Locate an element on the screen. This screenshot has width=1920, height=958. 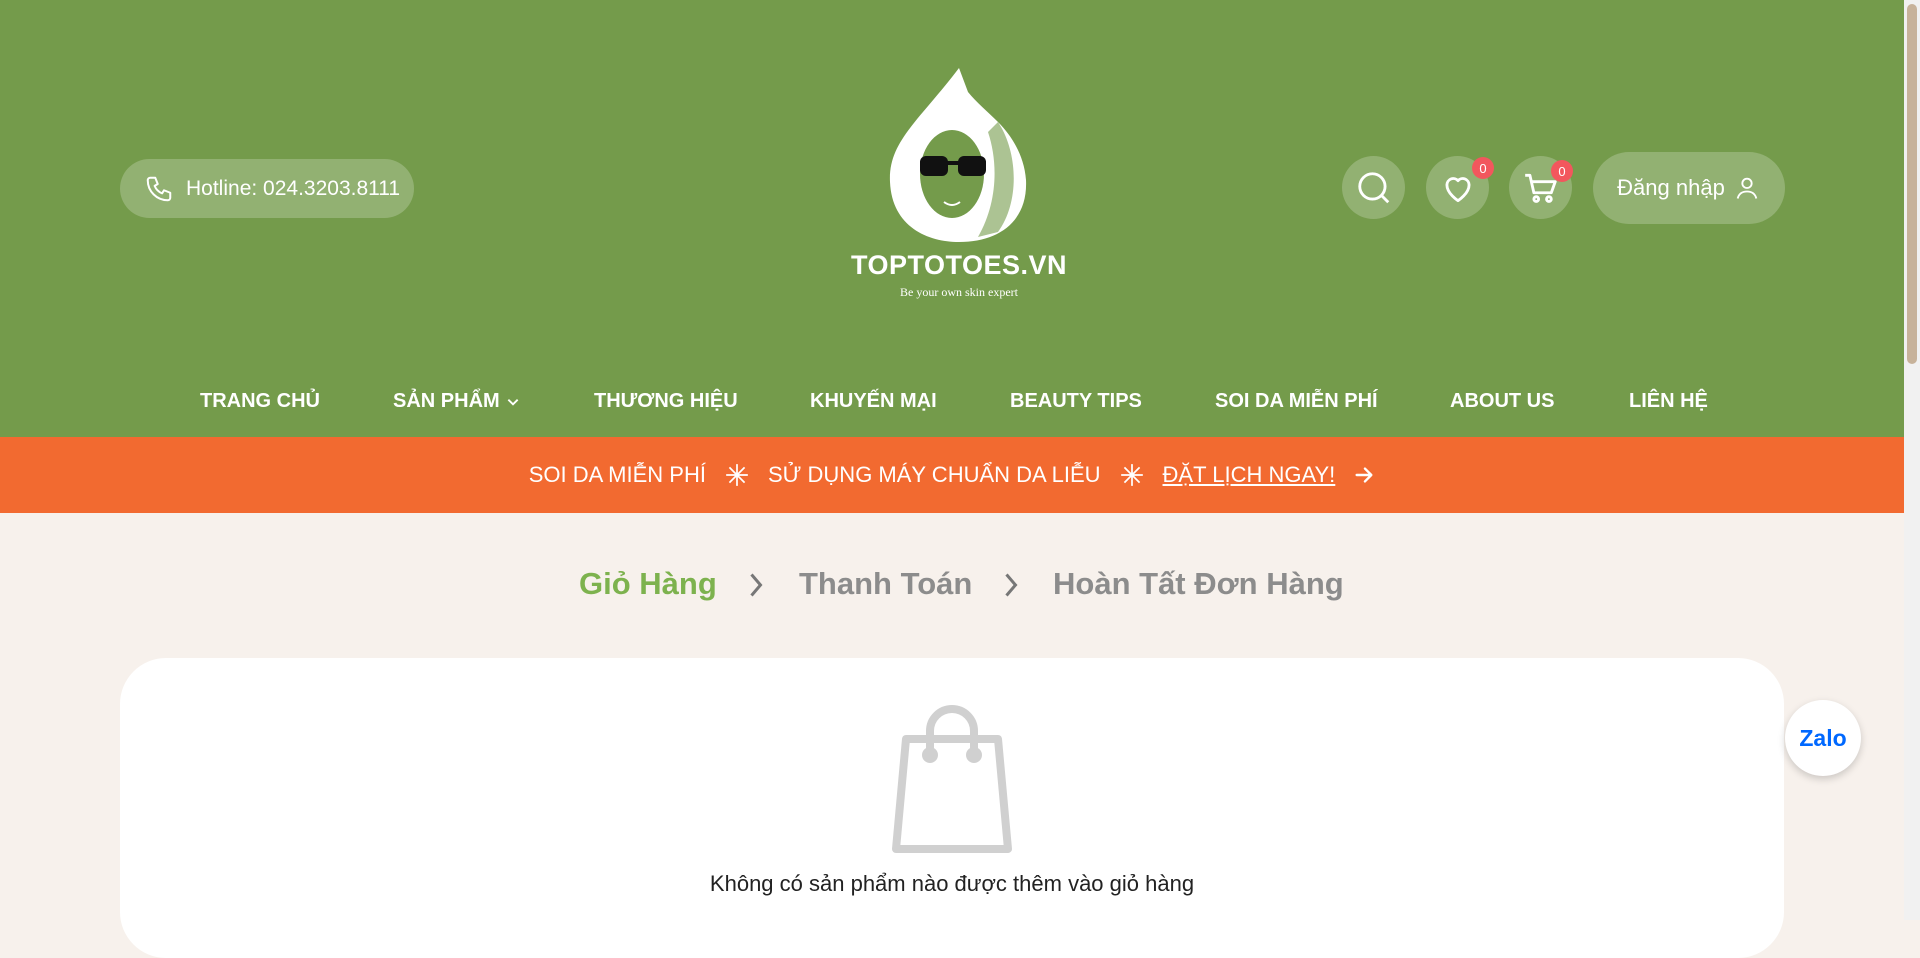
checkout-steps: Giỏ Hàng Thanh Toán Hoàn Tất Đơn Hàng is located at coordinates (952, 586).